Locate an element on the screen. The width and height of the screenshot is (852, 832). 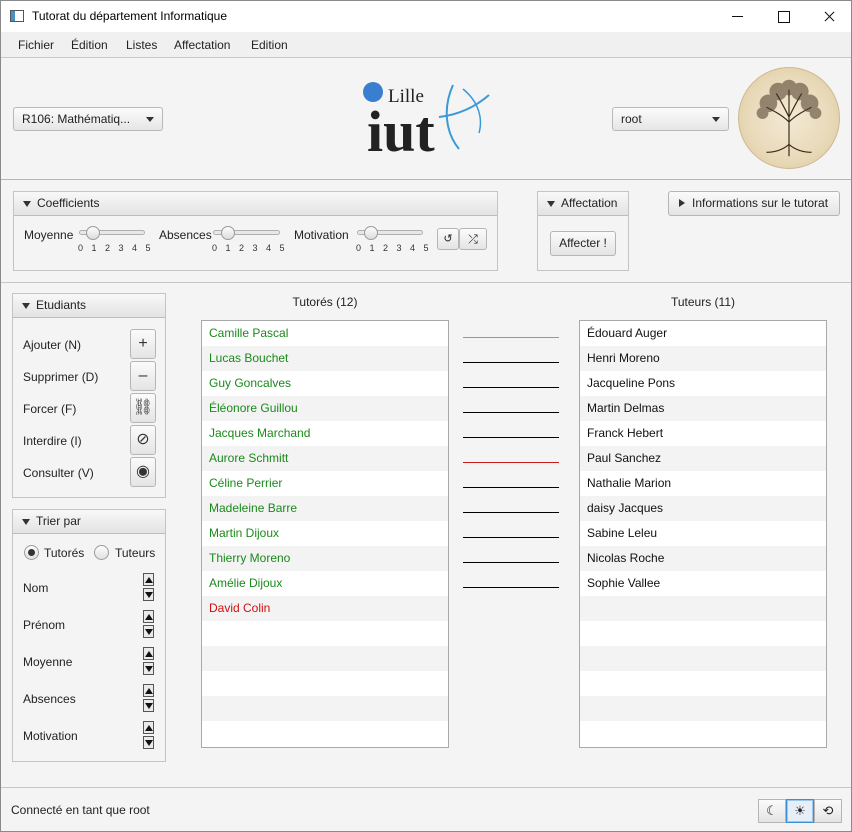
tuteur-row: Paul Sanchez is located at coordinates (703, 458).